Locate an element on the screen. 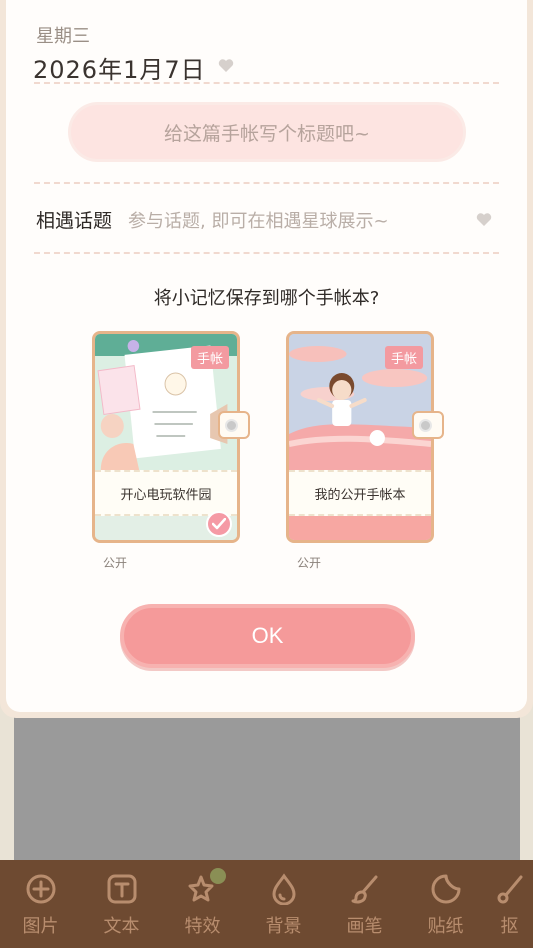  scissors-icon is located at coordinates (510, 889).